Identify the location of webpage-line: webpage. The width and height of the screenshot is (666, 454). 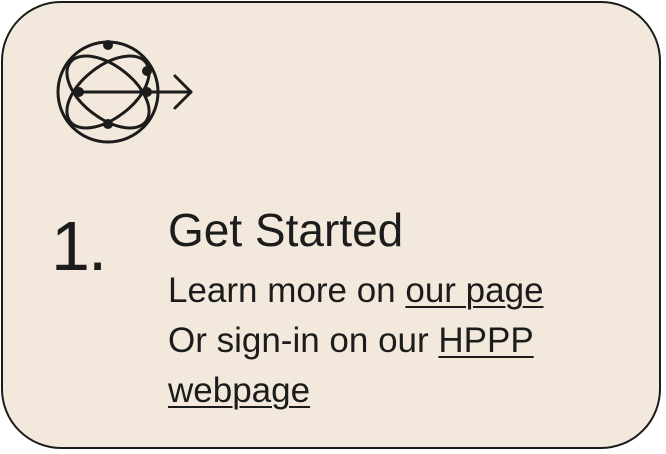
(239, 391).